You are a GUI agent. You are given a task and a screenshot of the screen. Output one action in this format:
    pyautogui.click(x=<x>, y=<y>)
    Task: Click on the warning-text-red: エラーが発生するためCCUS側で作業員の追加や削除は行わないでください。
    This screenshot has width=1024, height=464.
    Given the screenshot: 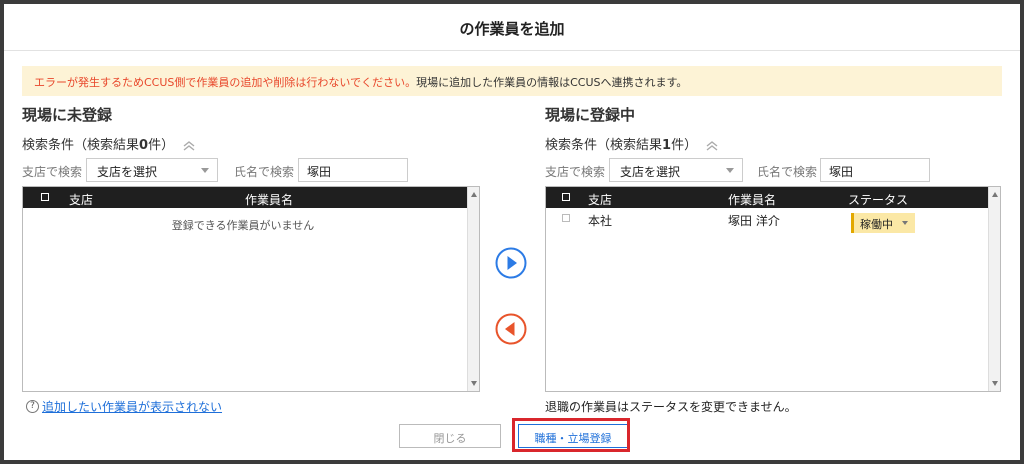 What is the action you would take?
    pyautogui.click(x=225, y=82)
    